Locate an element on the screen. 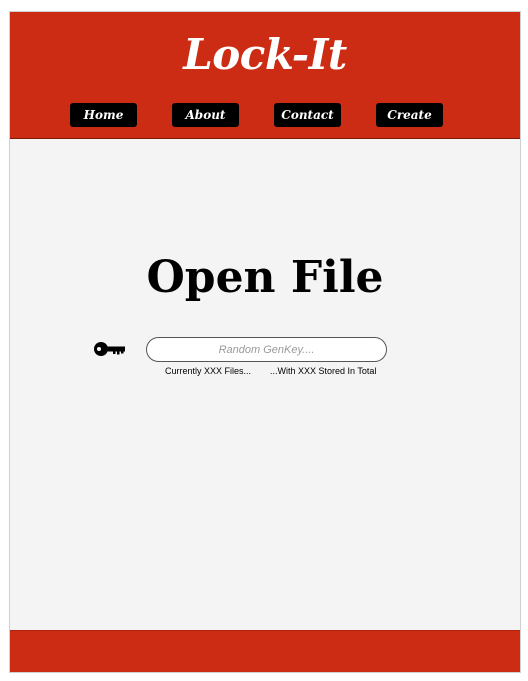  nav-create-button: Create is located at coordinates (409, 115).